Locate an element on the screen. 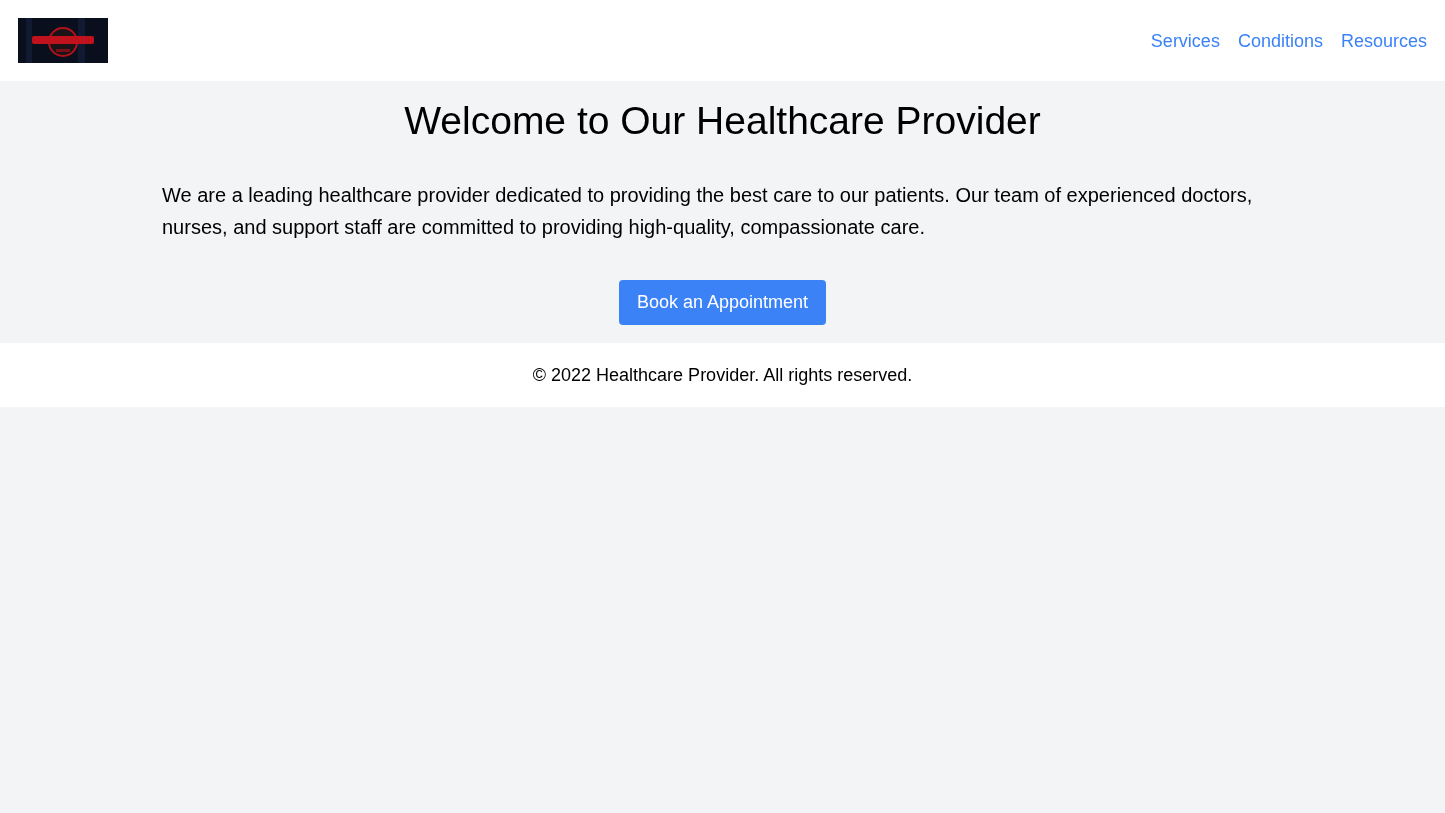 The height and width of the screenshot is (813, 1445). intro-paragraph: We are a leading healthcare provider dedicated to providing the best care to our patients. Our team of experienced doctors, nurses, and support staff are committed to providing high-quality, compassionate care. is located at coordinates (708, 211).